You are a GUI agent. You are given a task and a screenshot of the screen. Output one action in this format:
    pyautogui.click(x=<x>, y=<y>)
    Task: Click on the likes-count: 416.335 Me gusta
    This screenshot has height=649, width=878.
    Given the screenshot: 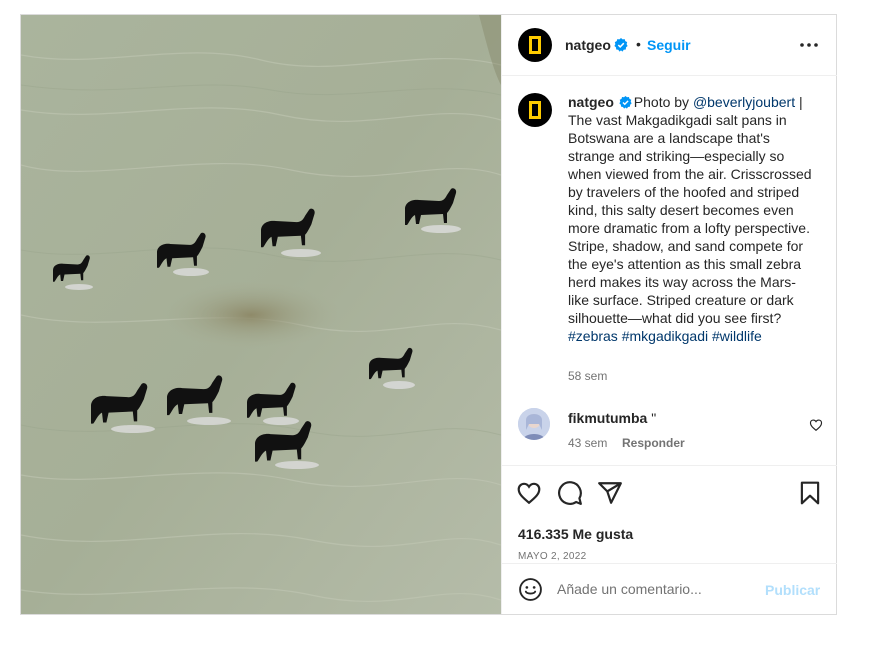 What is the action you would take?
    pyautogui.click(x=575, y=534)
    